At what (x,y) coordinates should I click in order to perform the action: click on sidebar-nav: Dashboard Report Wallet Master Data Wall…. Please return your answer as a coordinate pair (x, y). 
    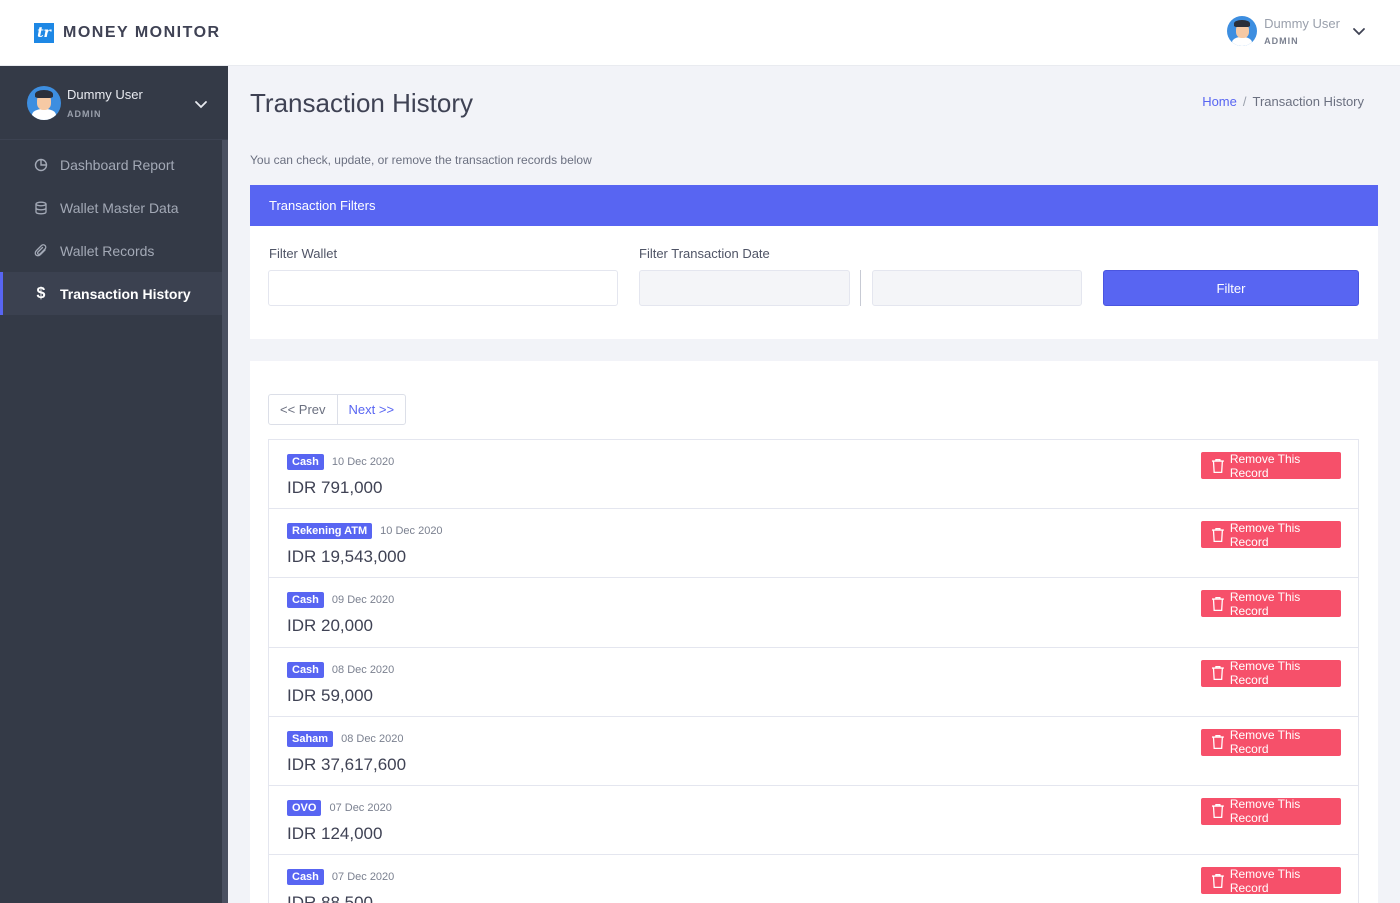
    Looking at the image, I should click on (114, 229).